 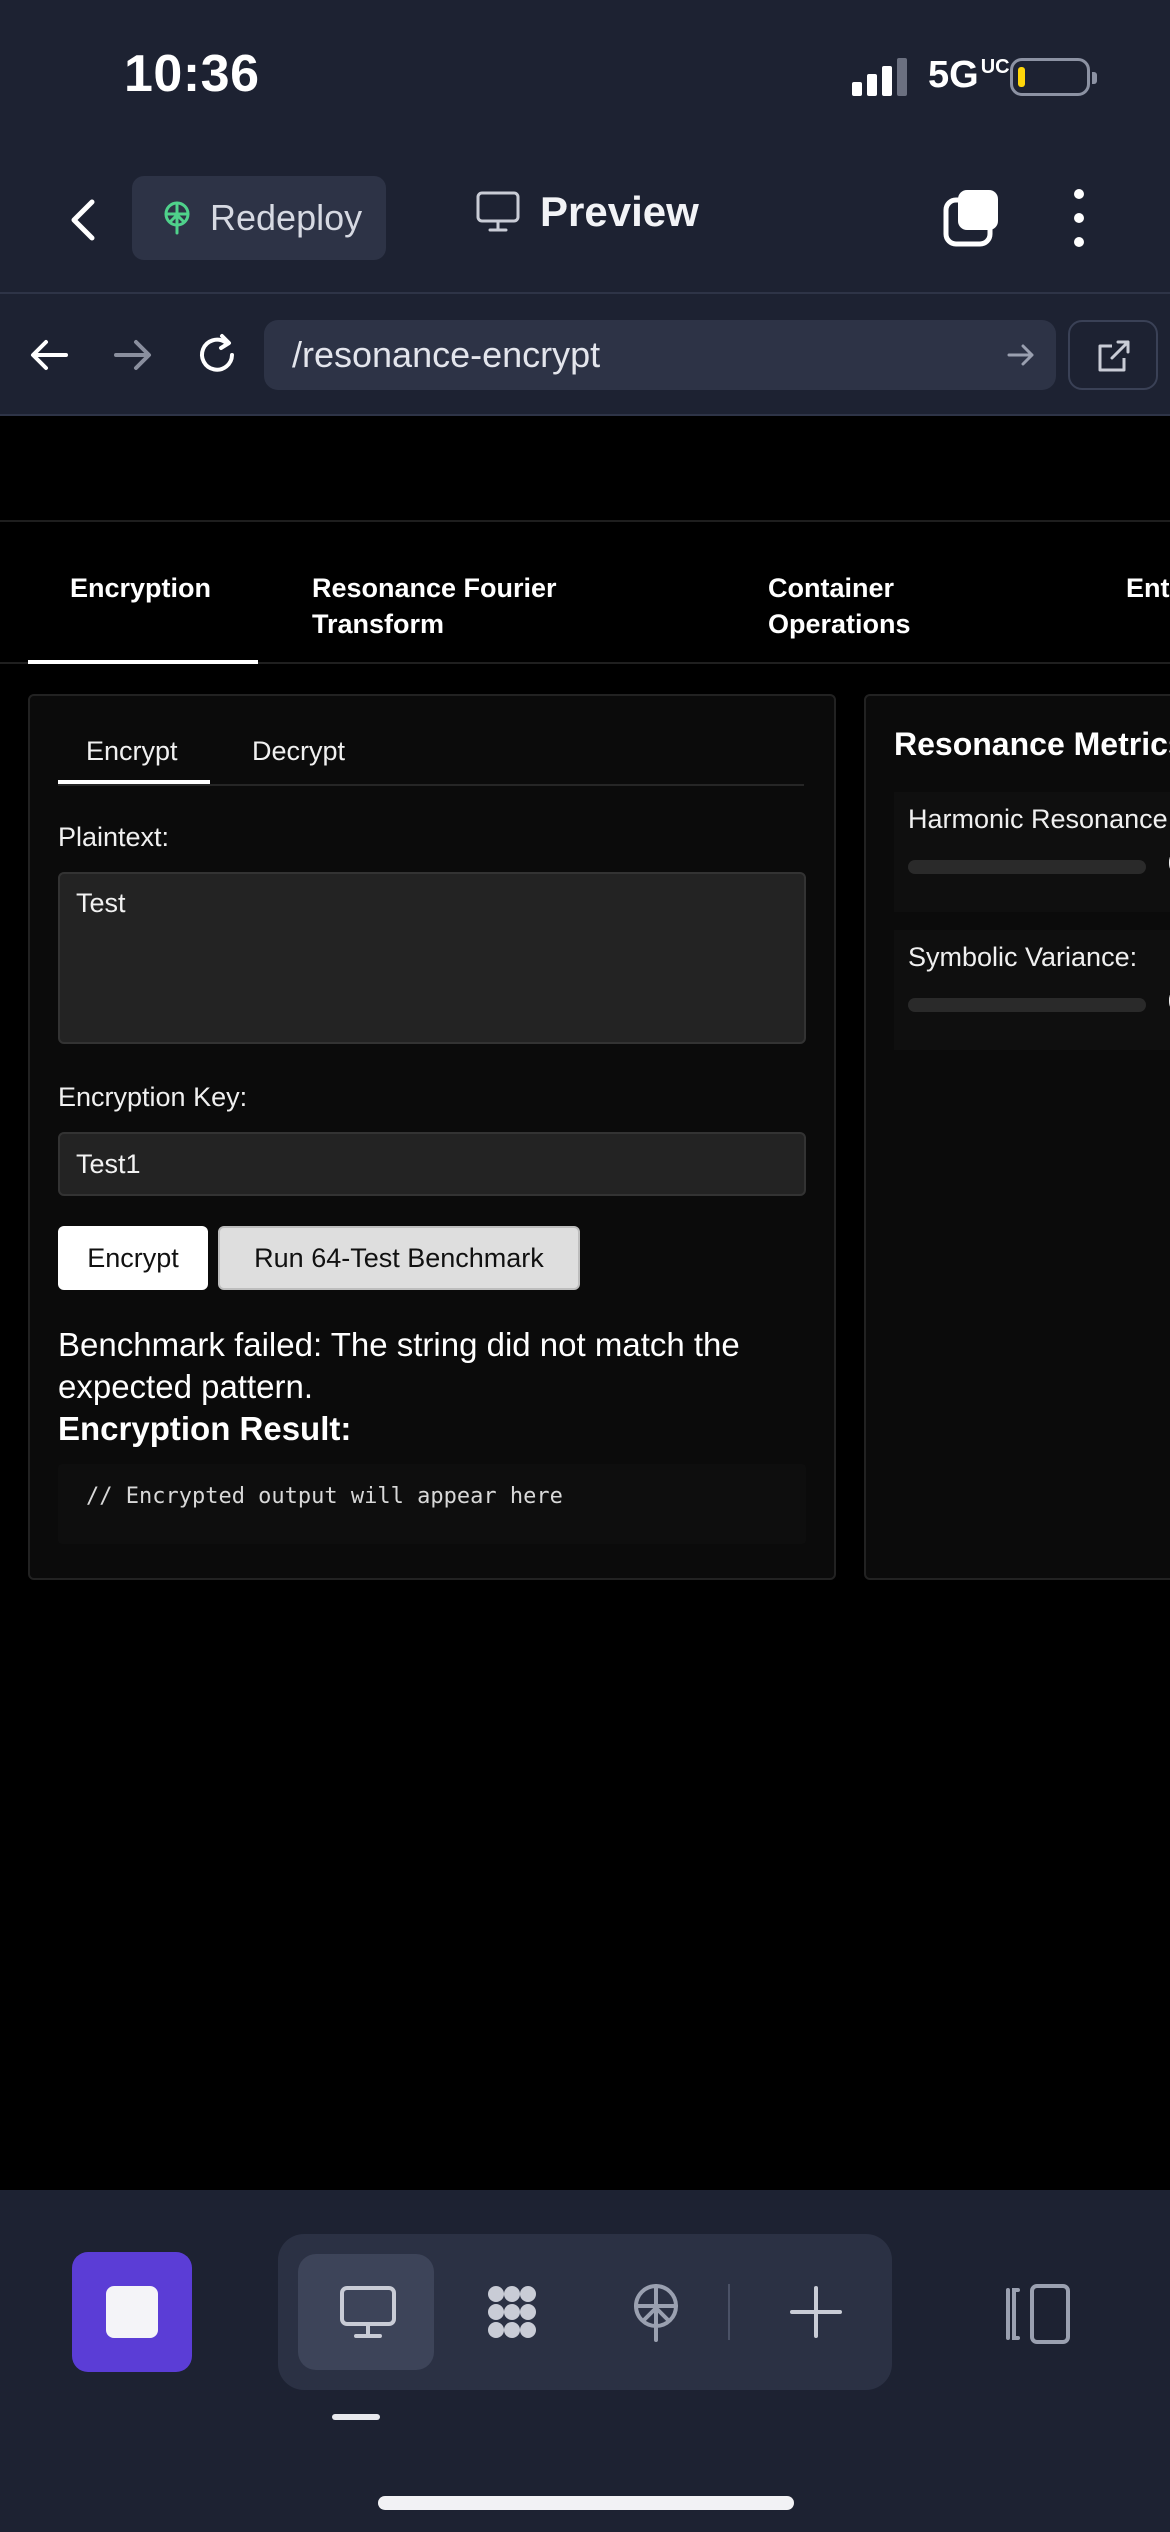 I want to click on redeploy-button: Redeploy, so click(x=259, y=218).